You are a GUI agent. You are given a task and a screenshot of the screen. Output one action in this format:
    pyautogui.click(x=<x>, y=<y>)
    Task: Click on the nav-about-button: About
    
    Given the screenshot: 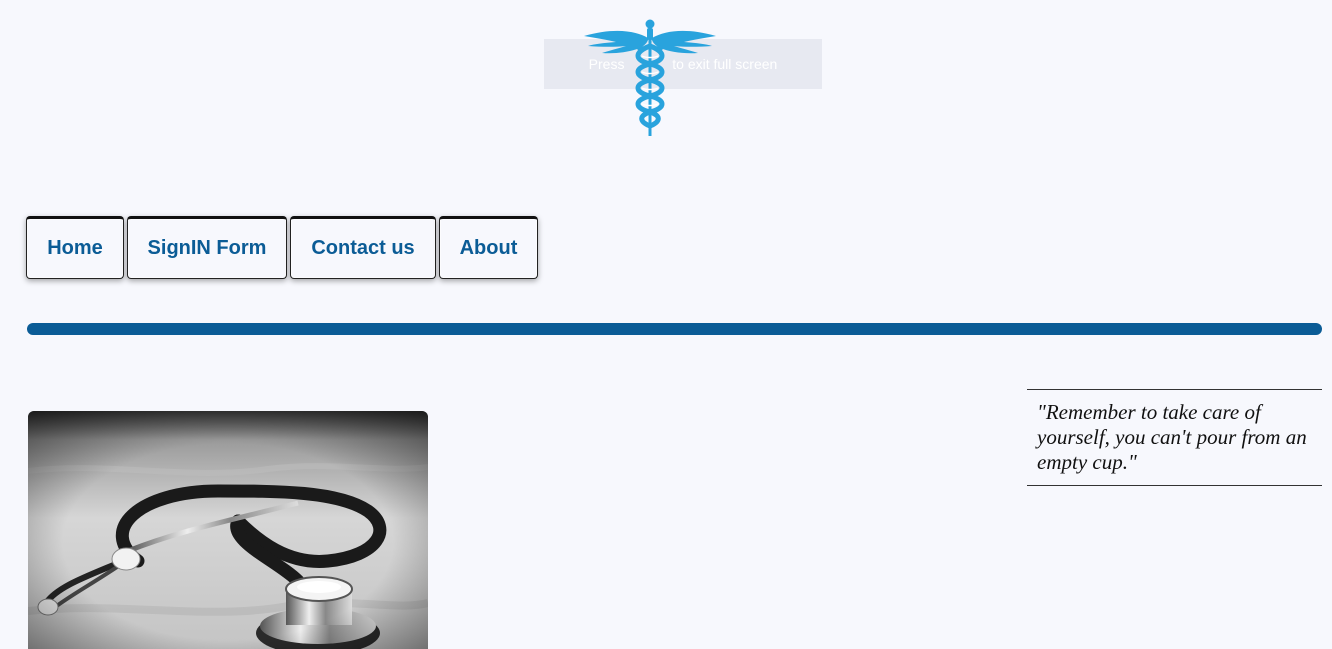 What is the action you would take?
    pyautogui.click(x=488, y=247)
    